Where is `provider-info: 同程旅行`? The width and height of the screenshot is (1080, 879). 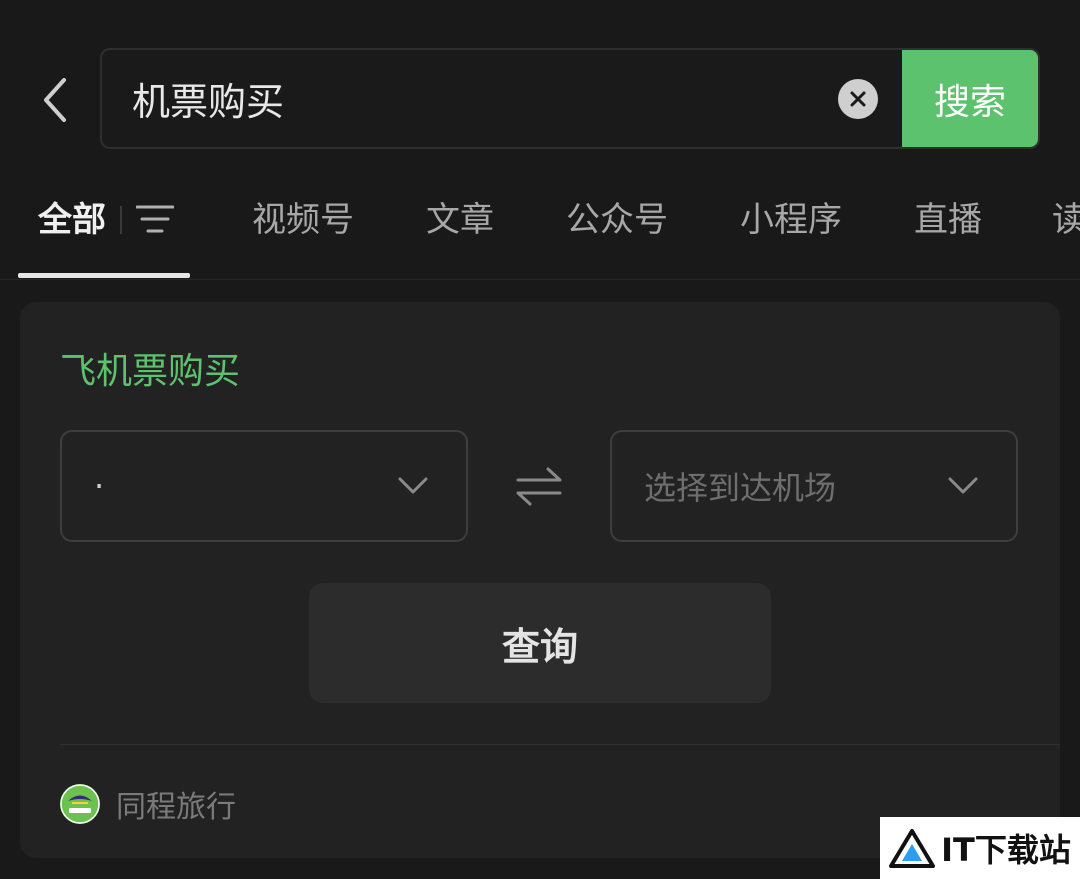 provider-info: 同程旅行 is located at coordinates (148, 804).